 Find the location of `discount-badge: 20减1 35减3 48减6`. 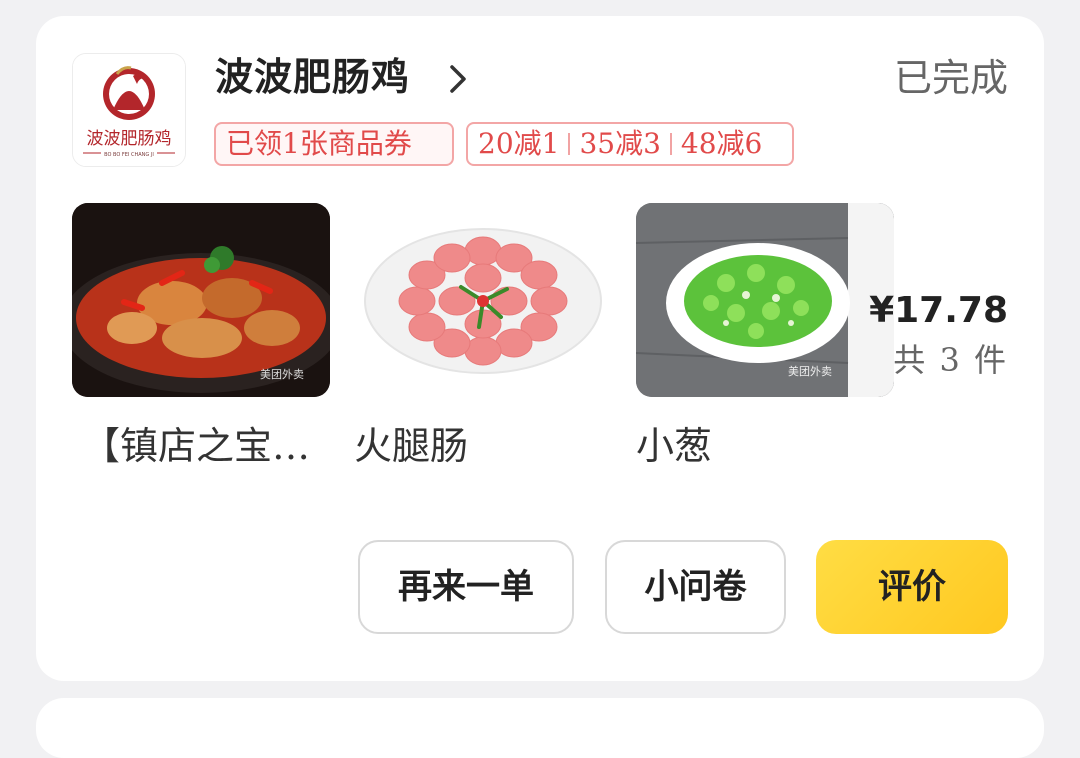

discount-badge: 20减1 35减3 48减6 is located at coordinates (630, 144).